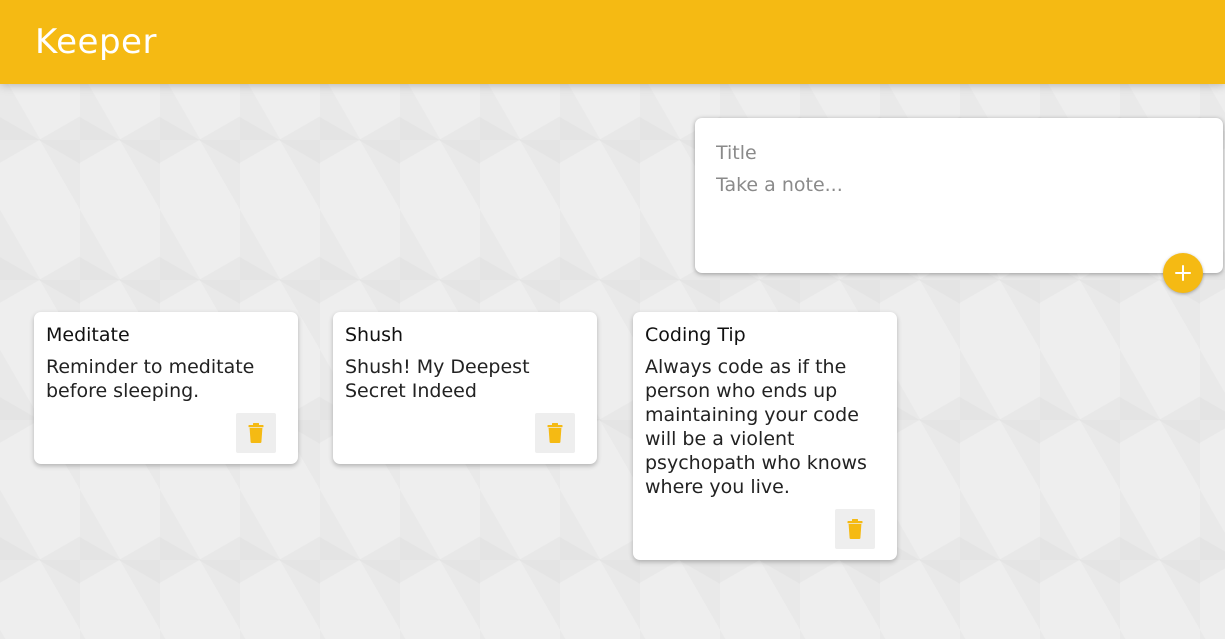 The width and height of the screenshot is (1225, 639). What do you see at coordinates (437, 379) in the screenshot?
I see `note-content: Shush! My Deepest Secret Indeed` at bounding box center [437, 379].